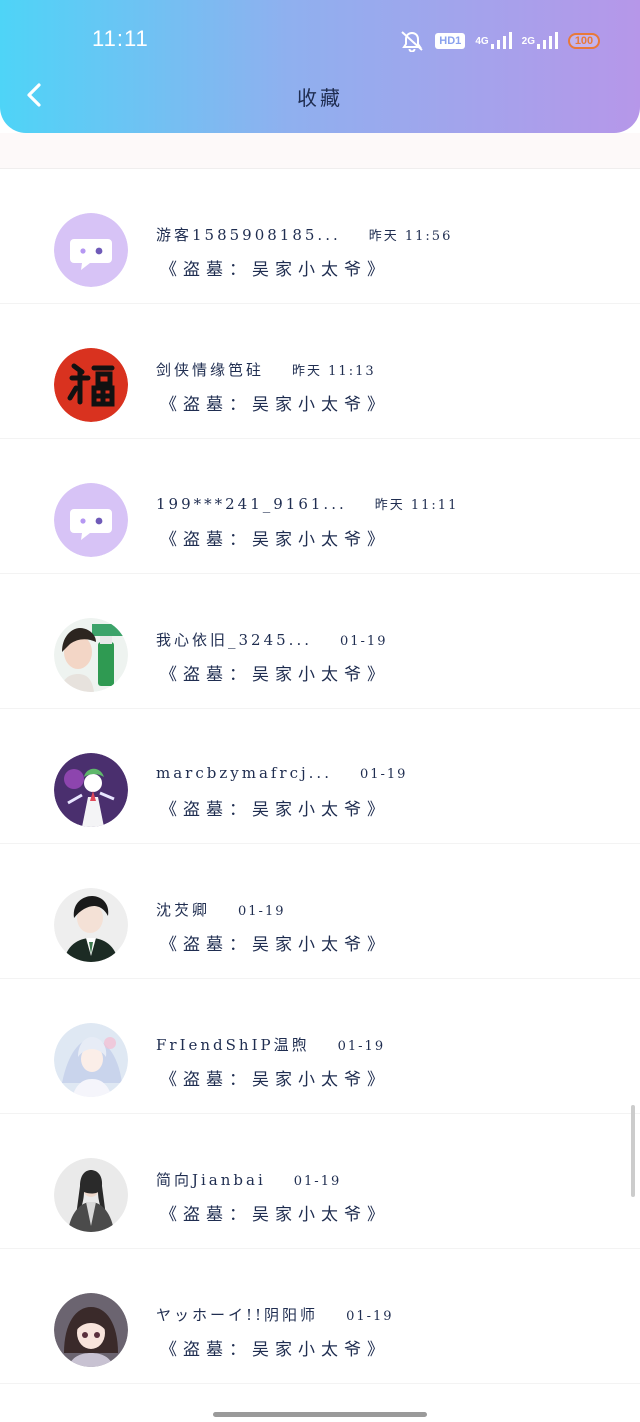  I want to click on list-item: 我心依旧_3245... 01-19 《盗墓：吴家小太爷》, so click(320, 641).